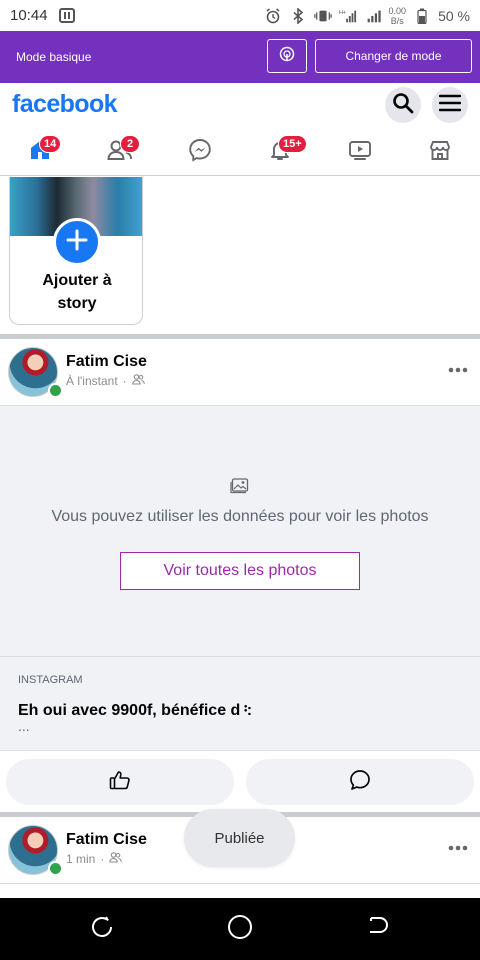 The height and width of the screenshot is (960, 480). I want to click on marketplace-icon, so click(440, 152).